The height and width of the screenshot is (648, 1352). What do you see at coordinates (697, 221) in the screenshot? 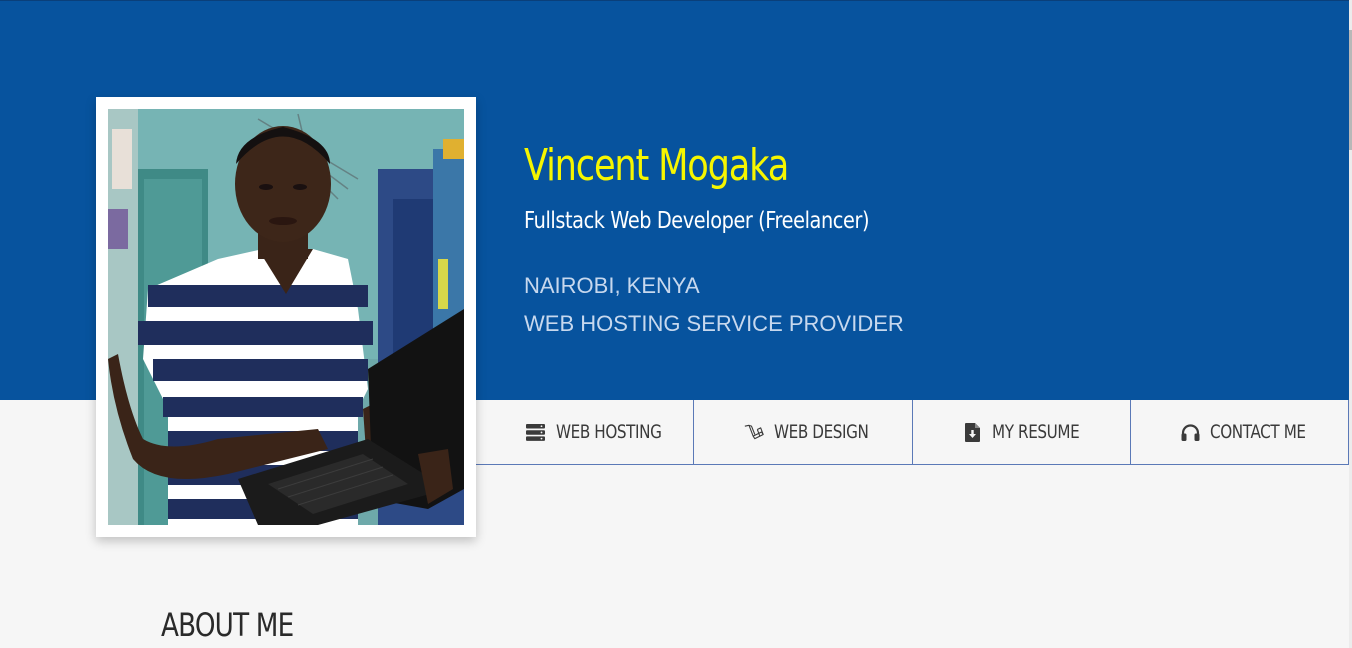
I see `profile-role: Fullstack Web Developer (Freelancer)` at bounding box center [697, 221].